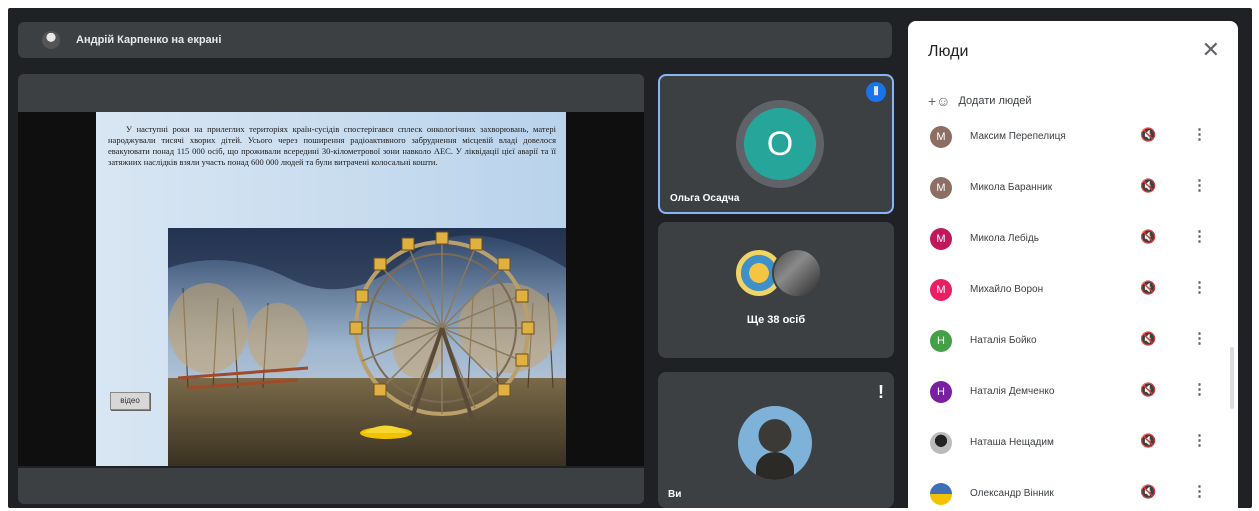 The image size is (1259, 511). What do you see at coordinates (1073, 189) in the screenshot?
I see `list-item: М Микола Баранник 🔇 ⋮` at bounding box center [1073, 189].